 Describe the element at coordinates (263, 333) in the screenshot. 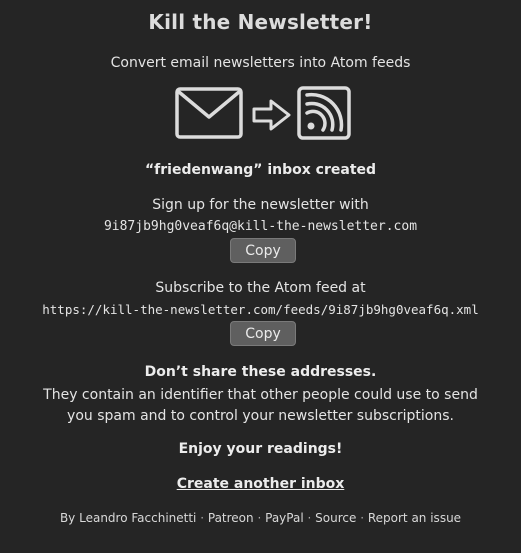

I see `copy-feed-url-button: Copy` at that location.